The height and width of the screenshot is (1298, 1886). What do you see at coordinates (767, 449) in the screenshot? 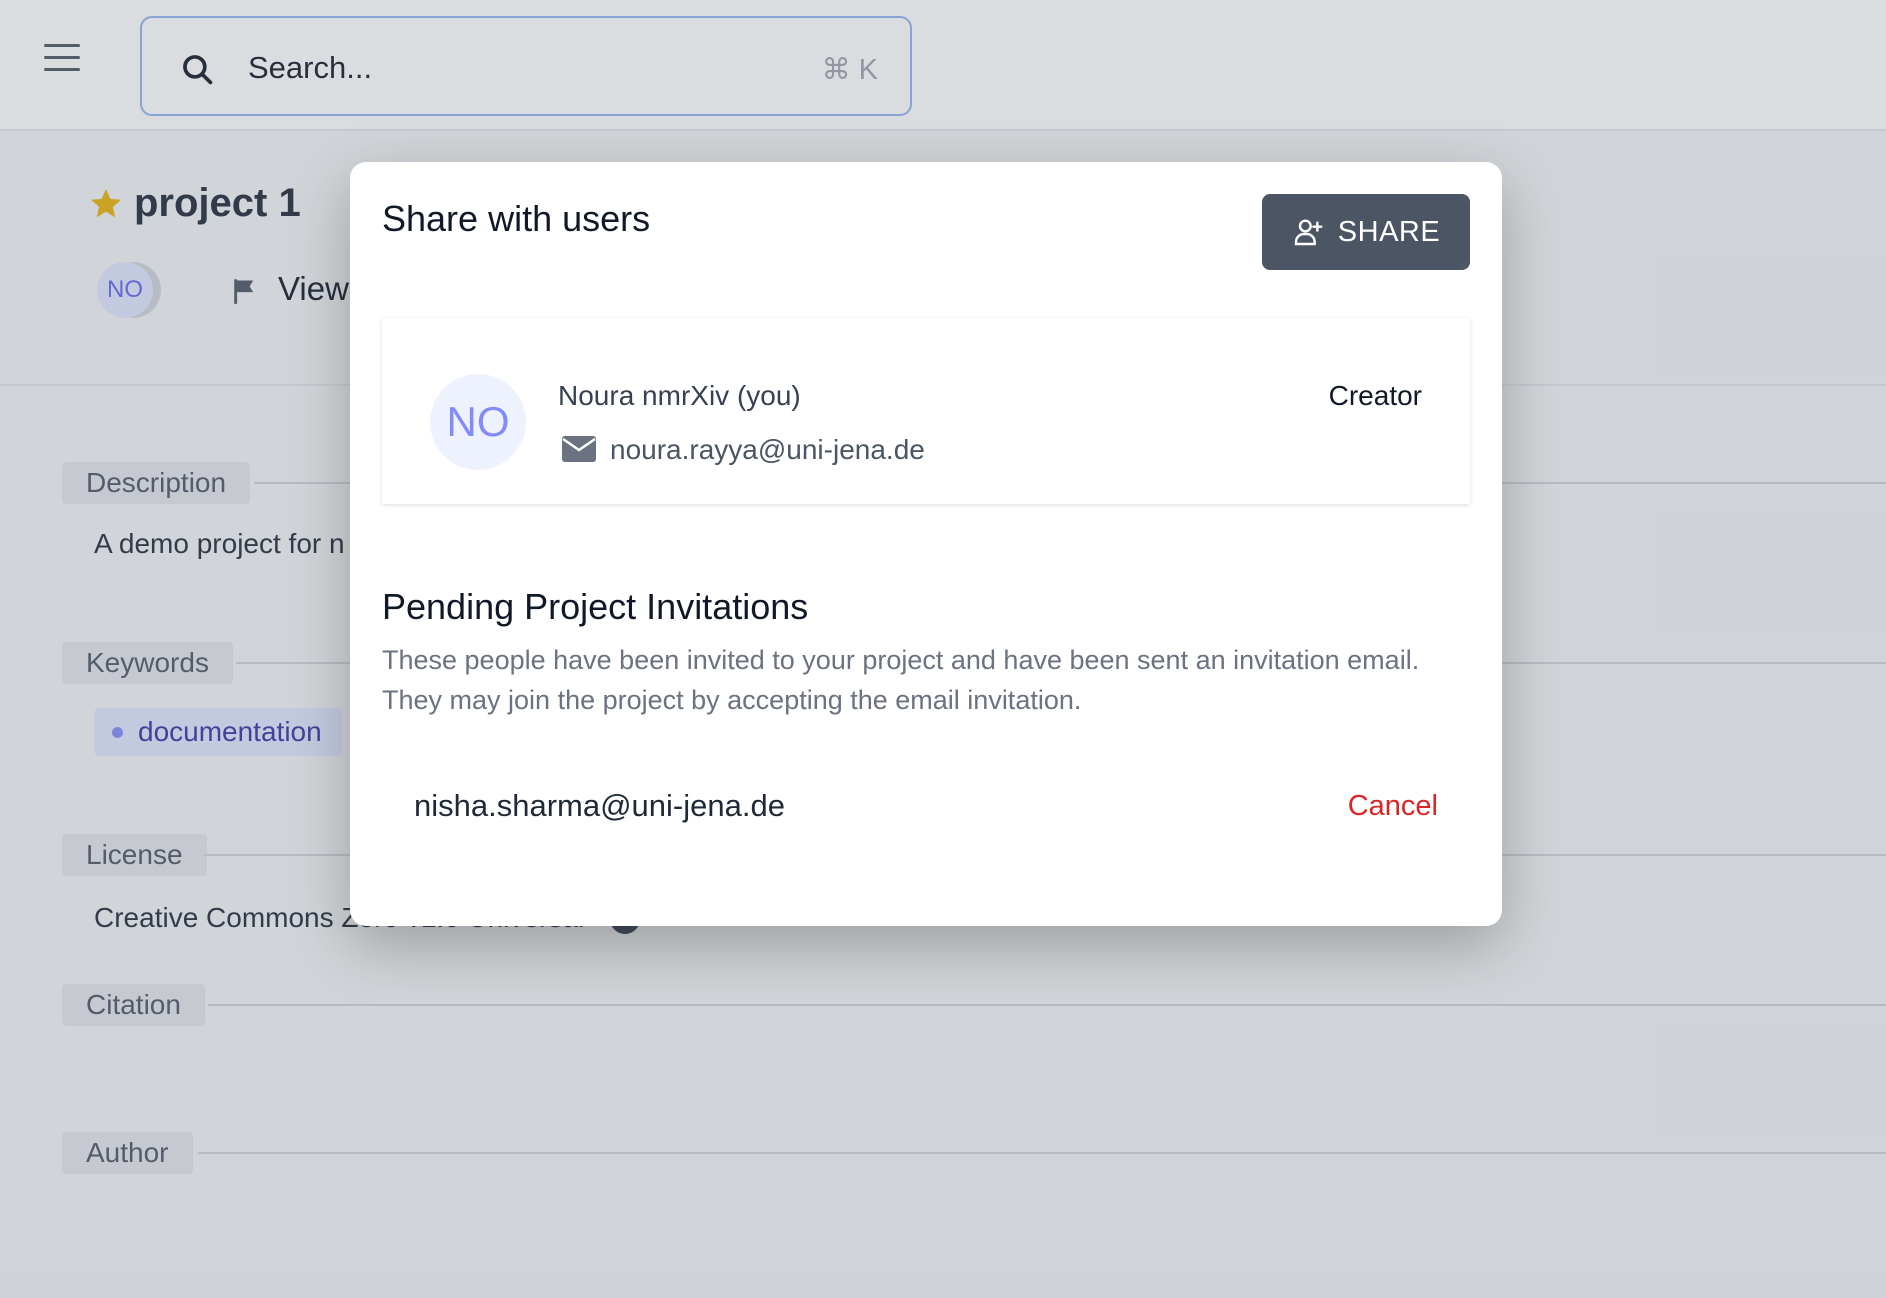
I see `user-email: noura.rayya@uni-jena.de` at bounding box center [767, 449].